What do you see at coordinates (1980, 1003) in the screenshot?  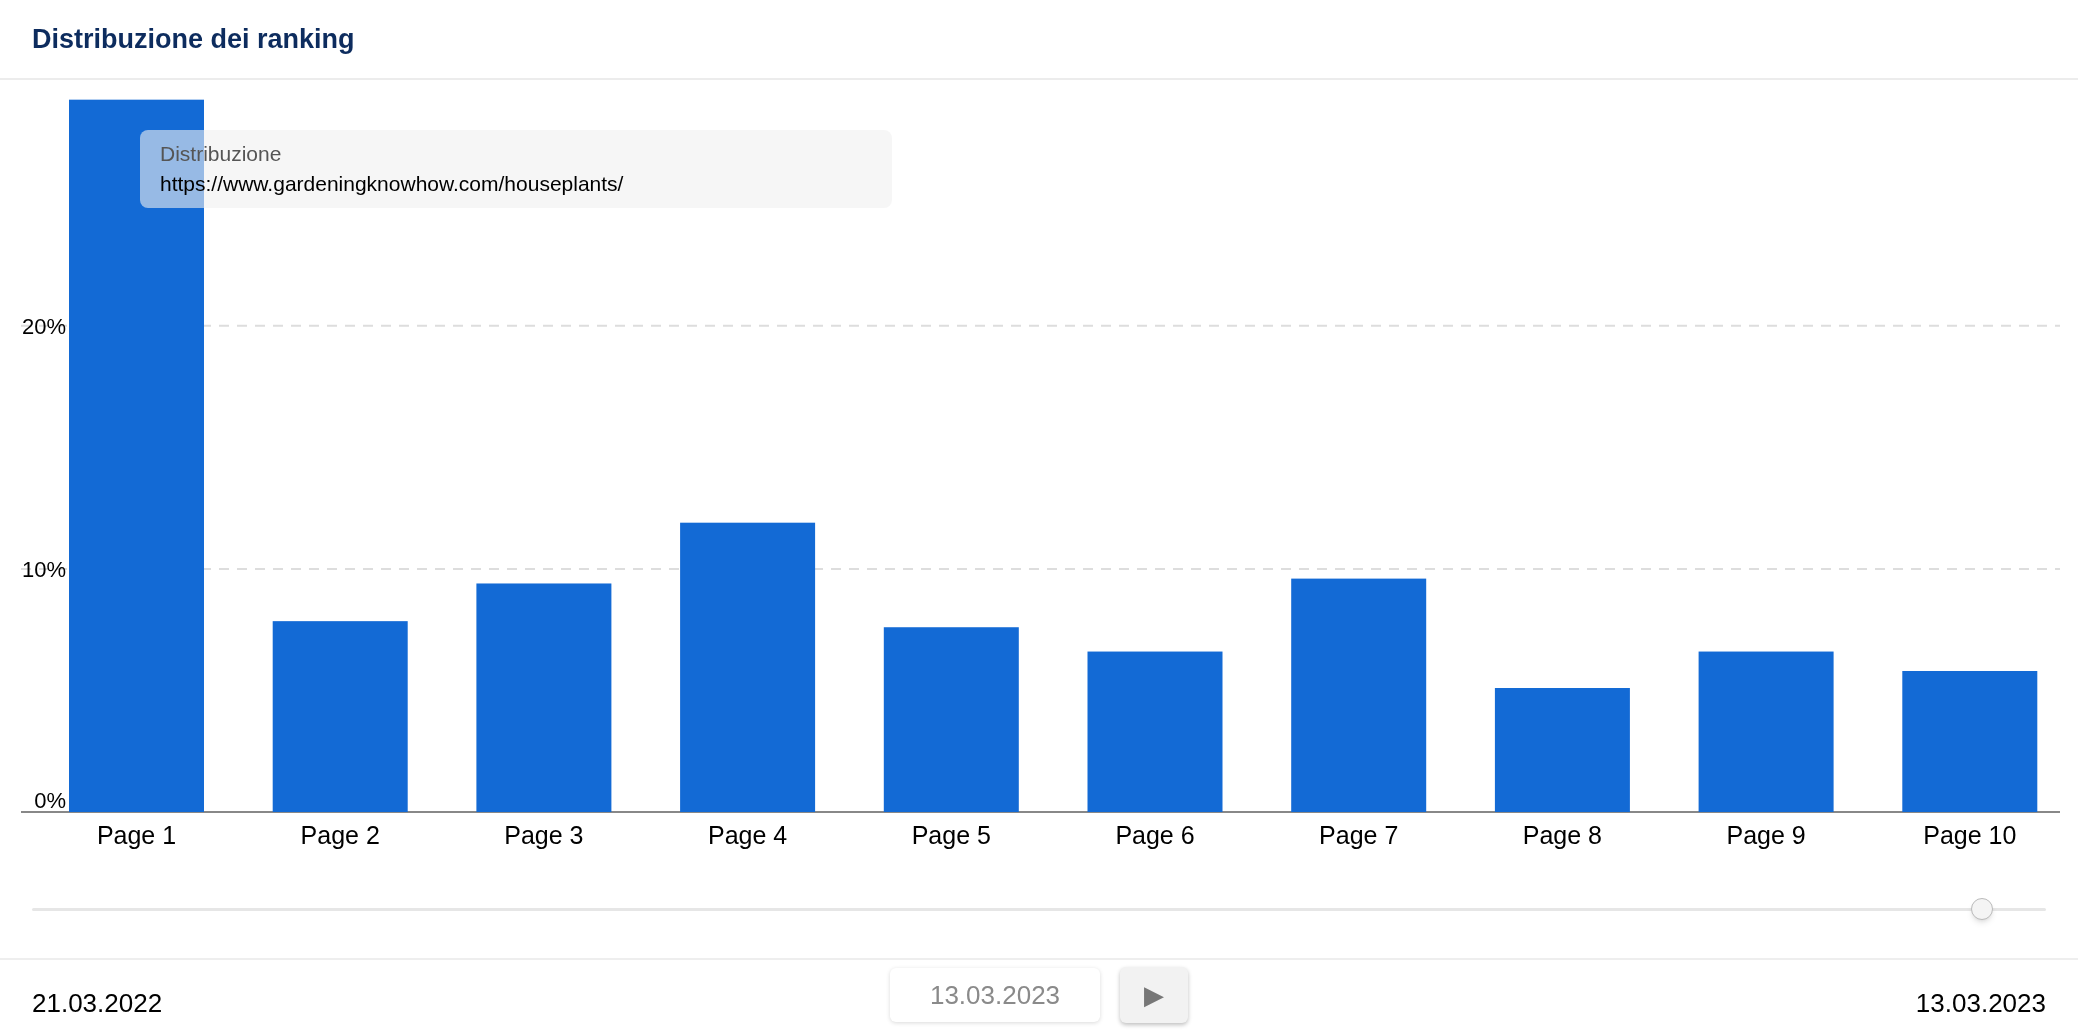 I see `end-date: 13.03.2023` at bounding box center [1980, 1003].